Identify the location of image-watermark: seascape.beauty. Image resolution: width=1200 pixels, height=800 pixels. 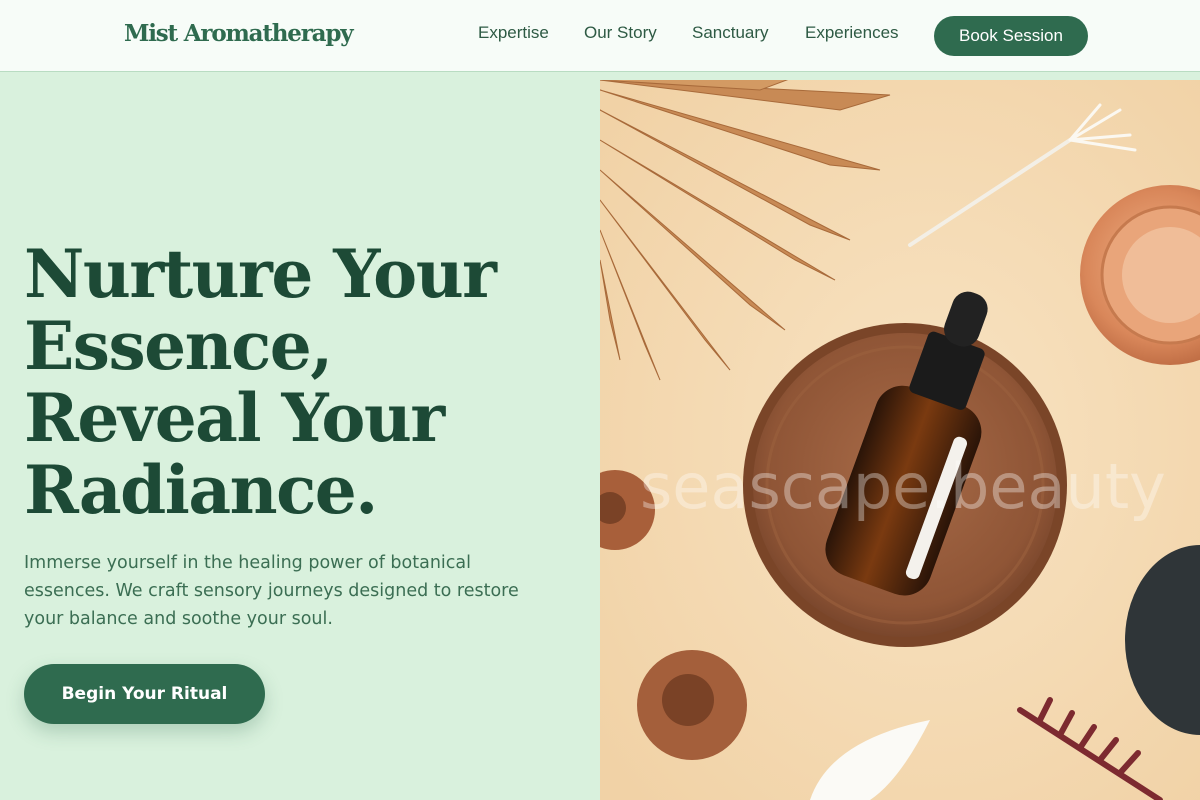
(903, 486).